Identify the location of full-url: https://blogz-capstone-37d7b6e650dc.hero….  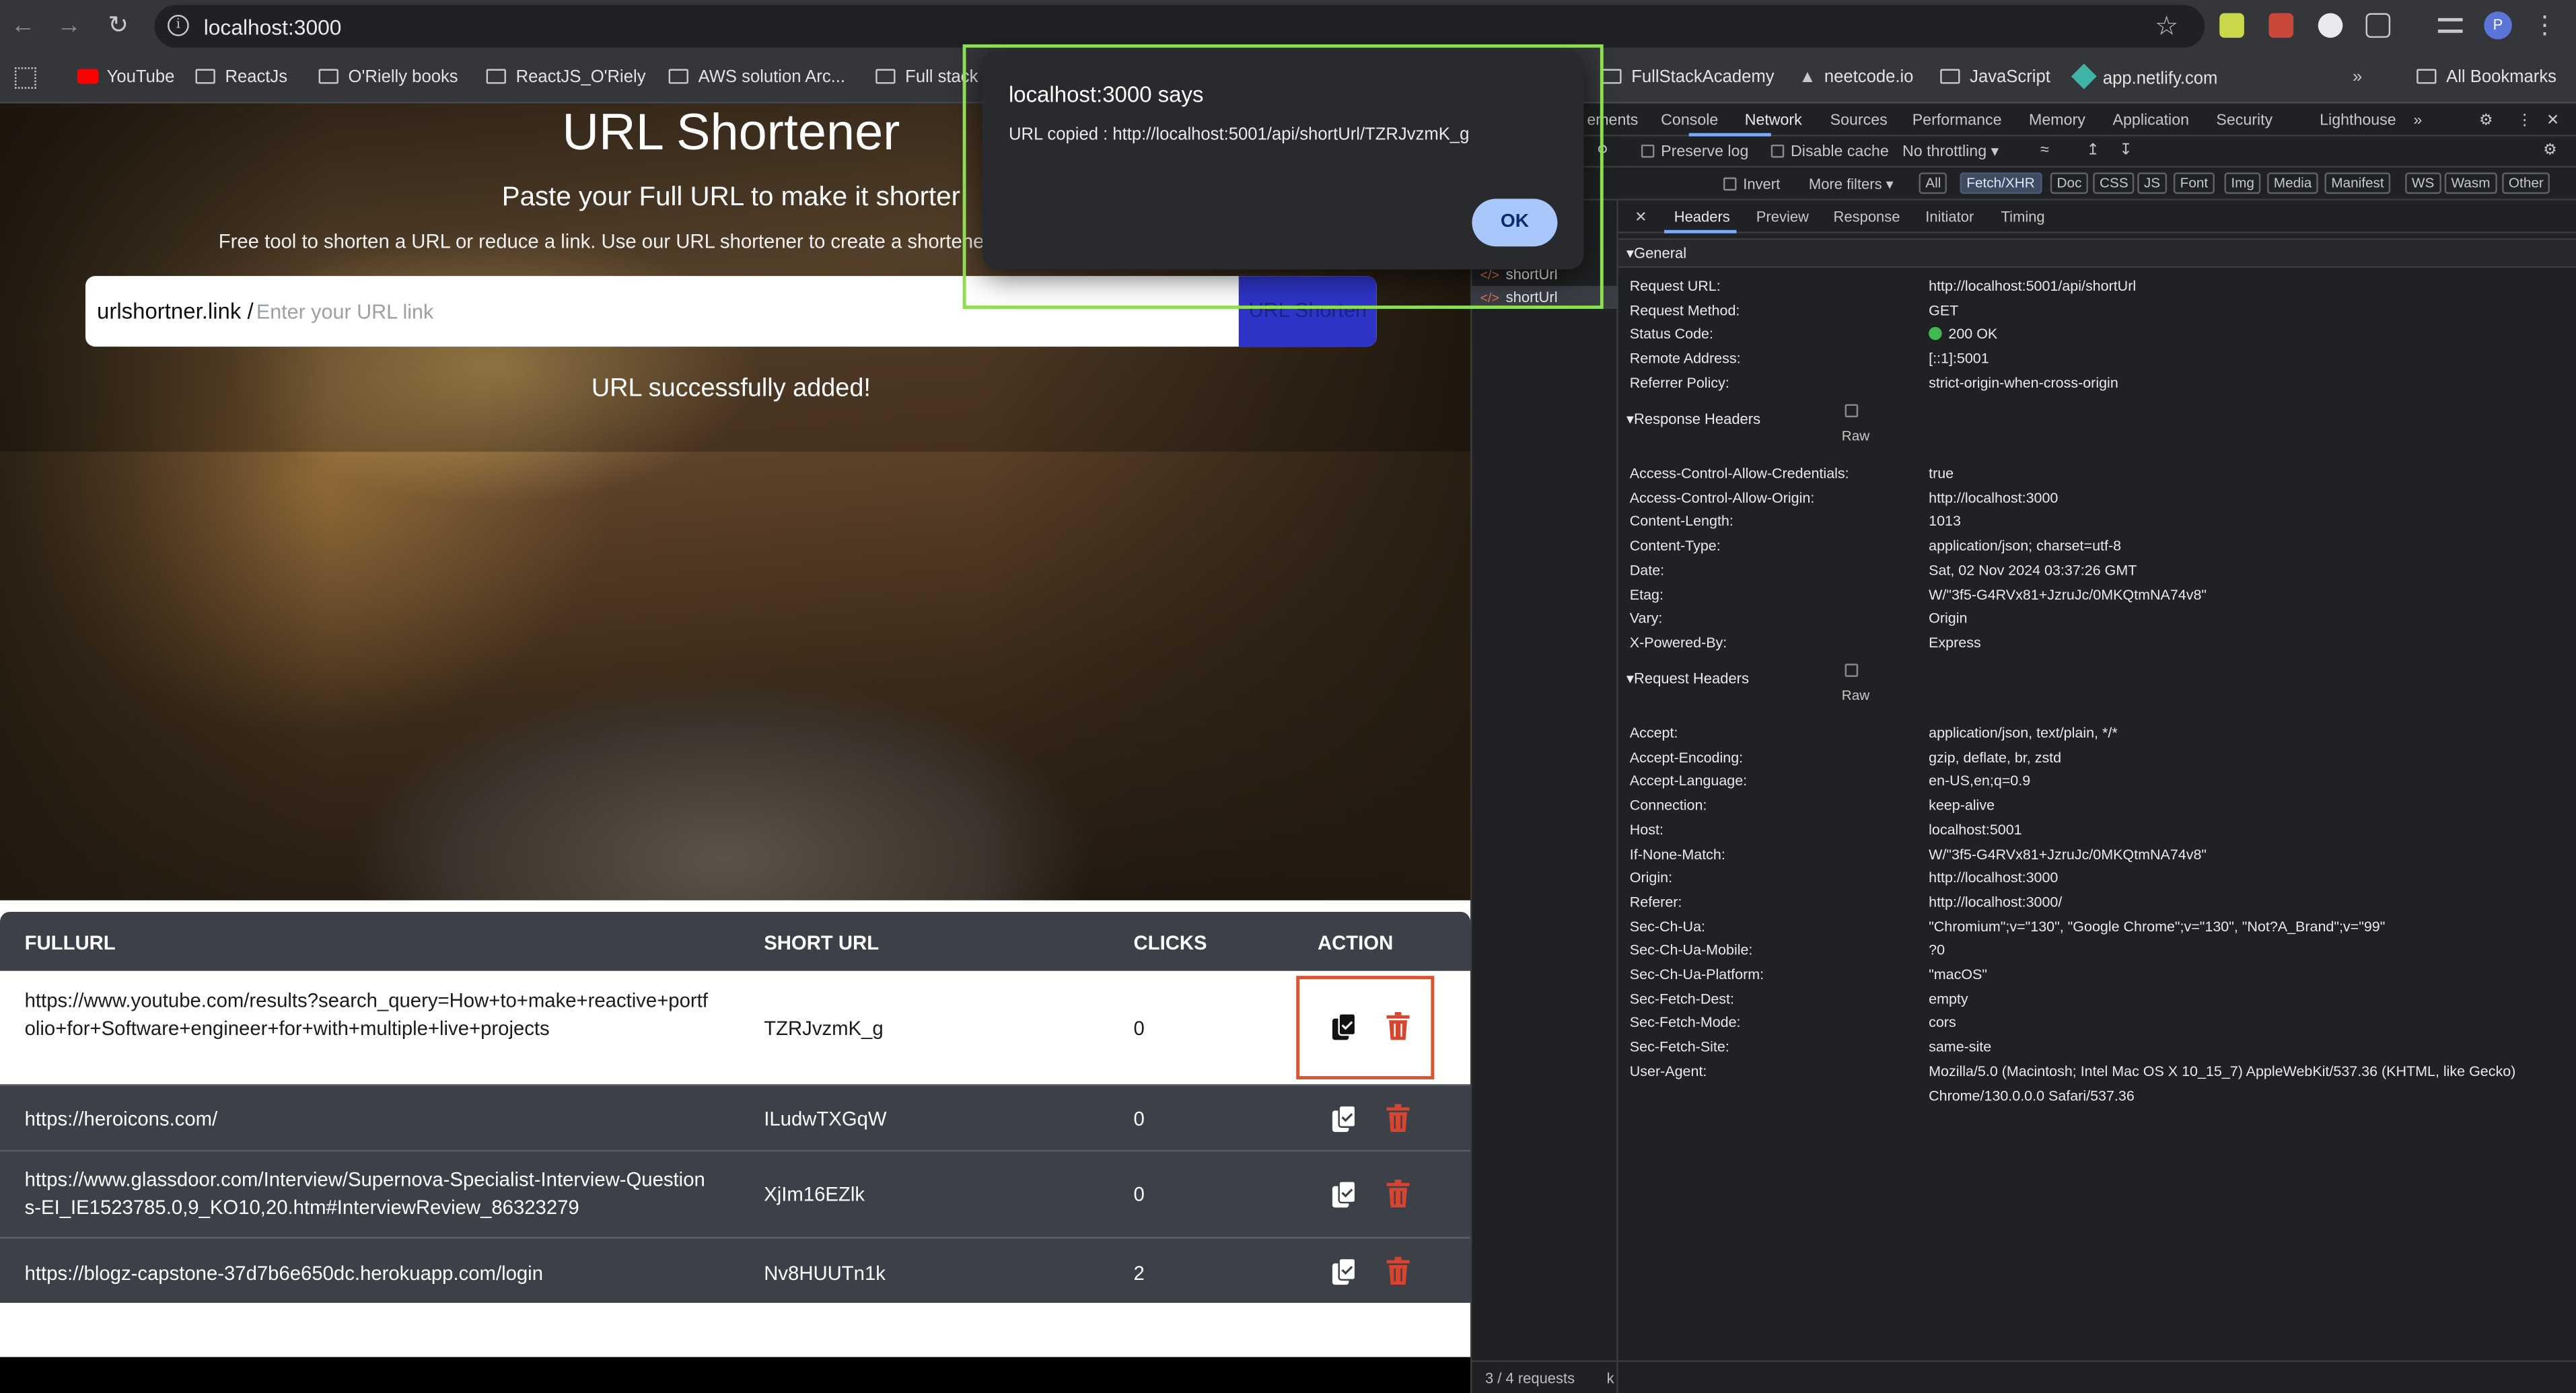
(370, 1273).